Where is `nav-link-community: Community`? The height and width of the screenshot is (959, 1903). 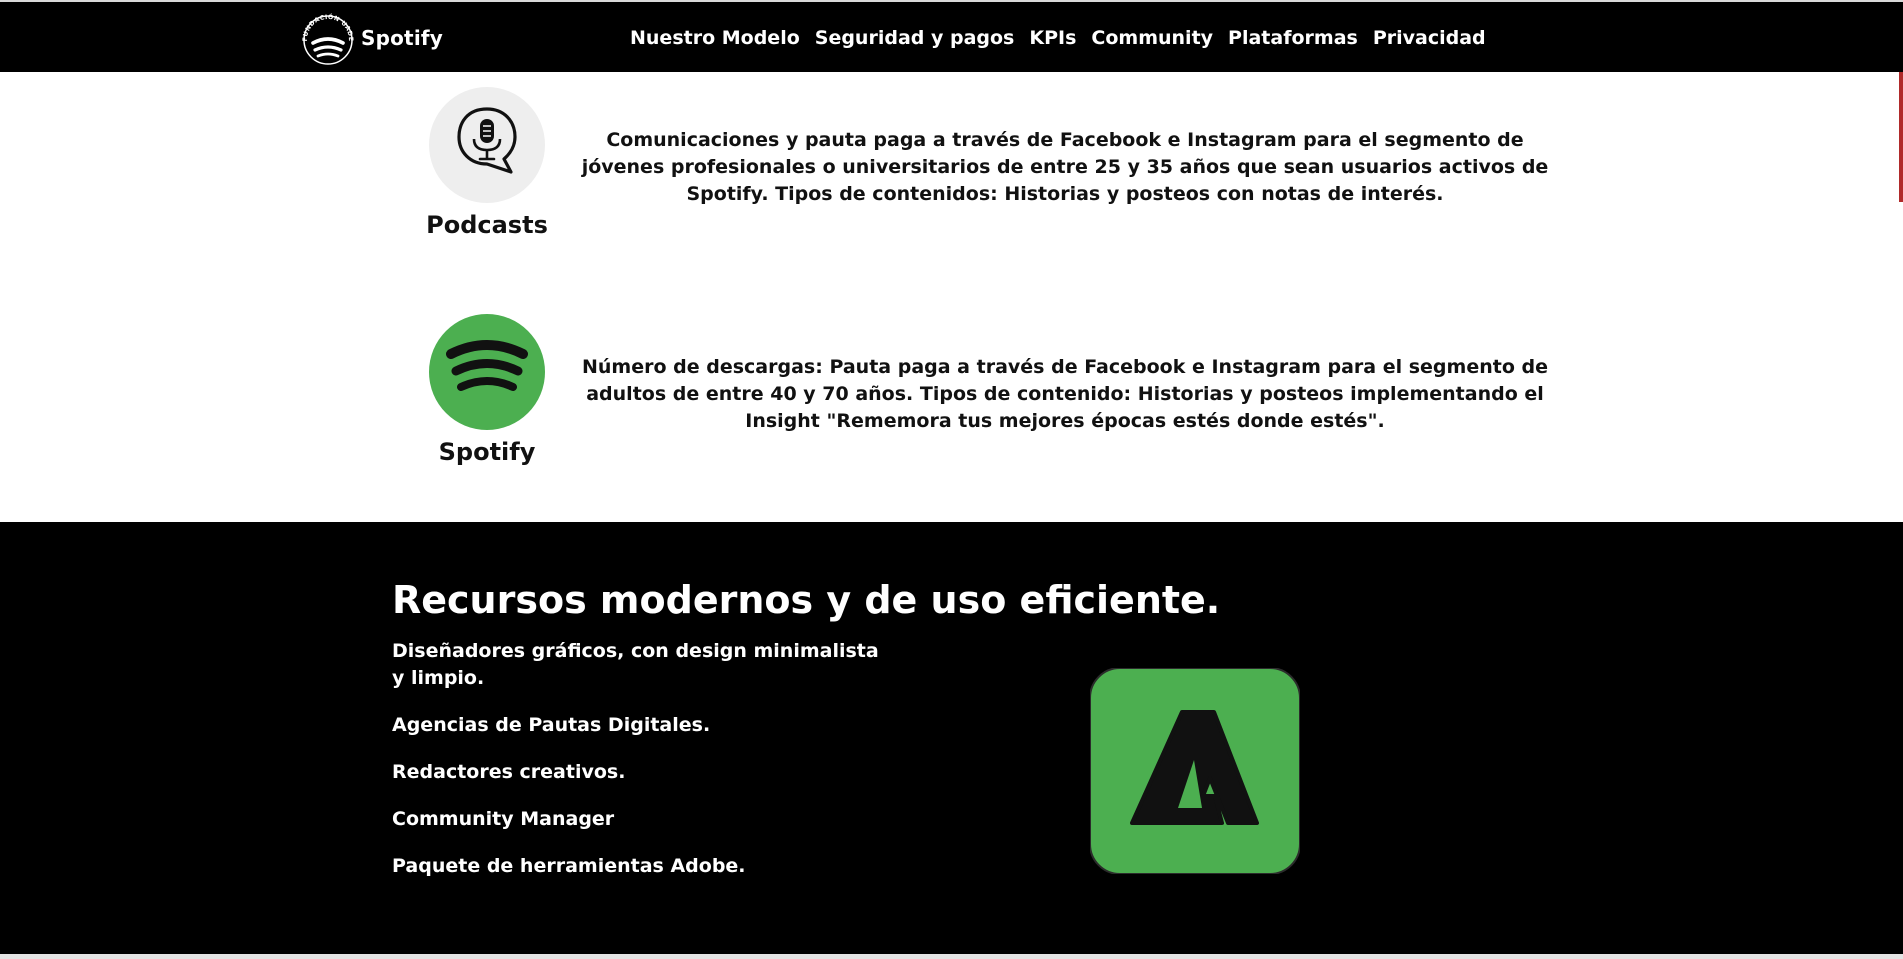 nav-link-community: Community is located at coordinates (1152, 38).